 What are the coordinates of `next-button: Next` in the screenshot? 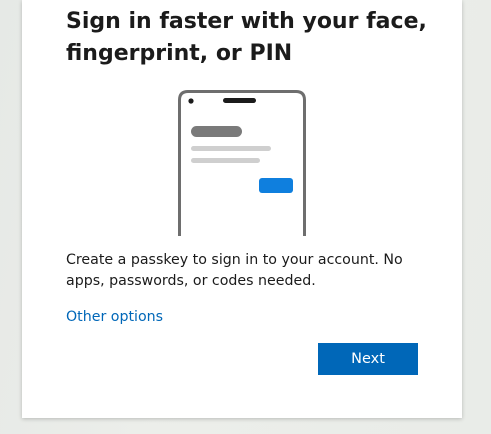 It's located at (368, 359).